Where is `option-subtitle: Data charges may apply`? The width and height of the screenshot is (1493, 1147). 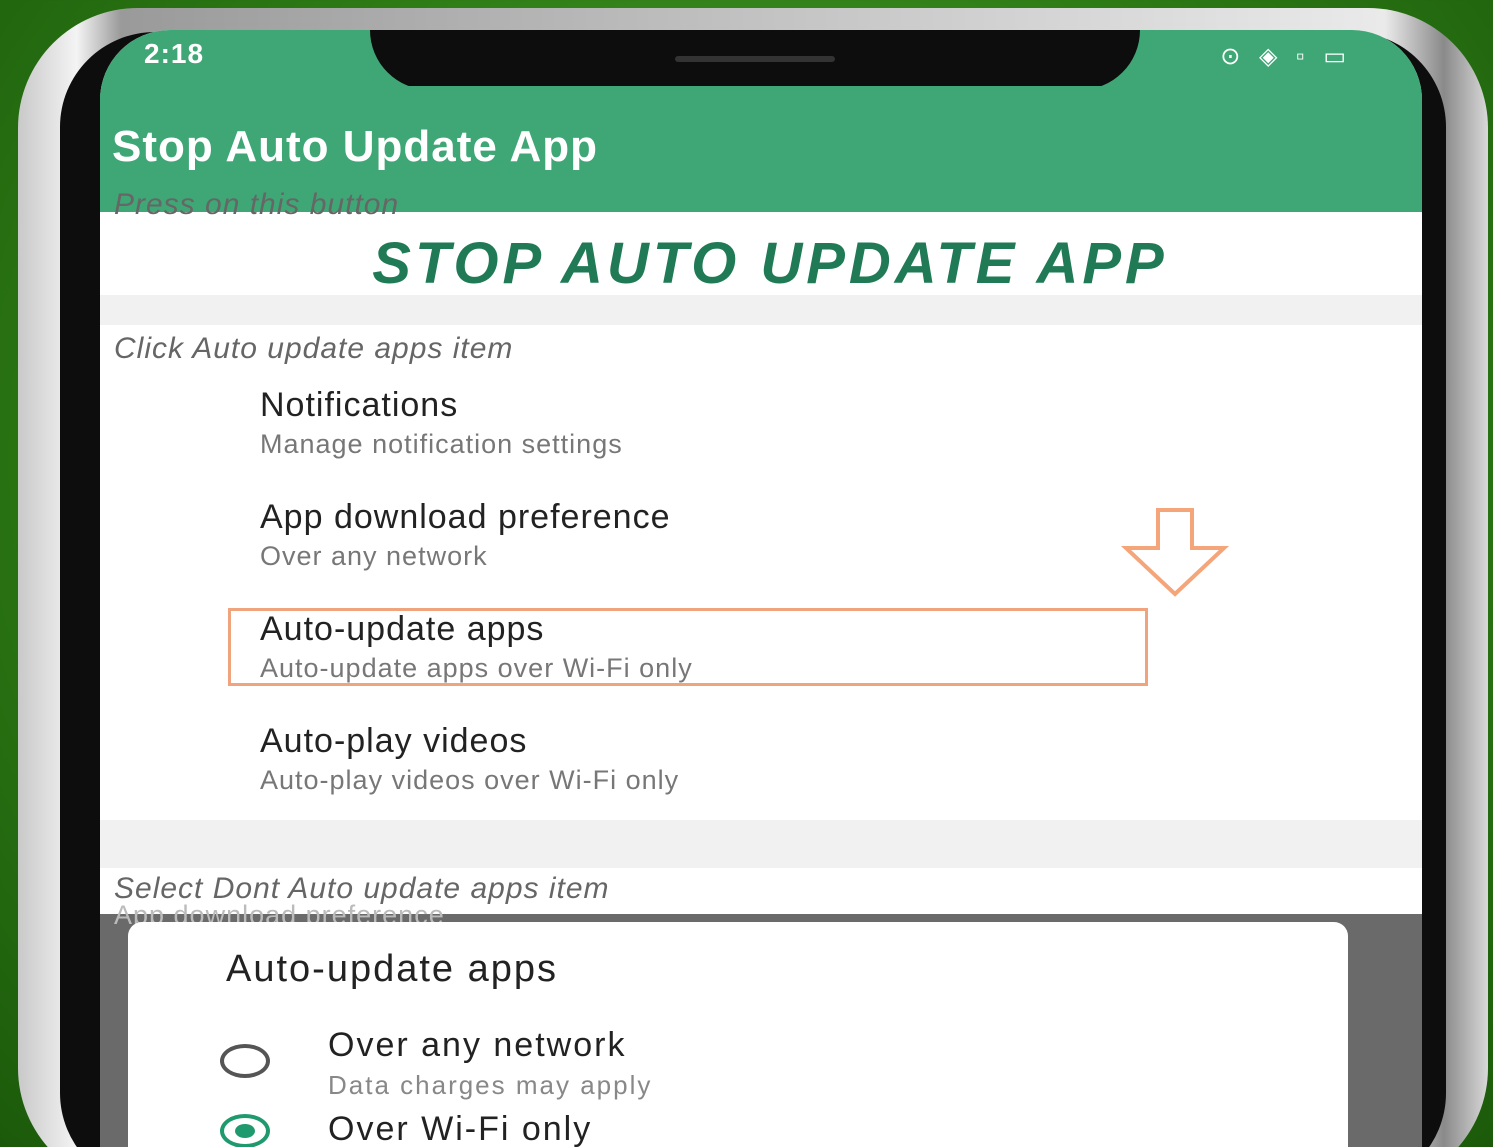
option-subtitle: Data charges may apply is located at coordinates (490, 1085).